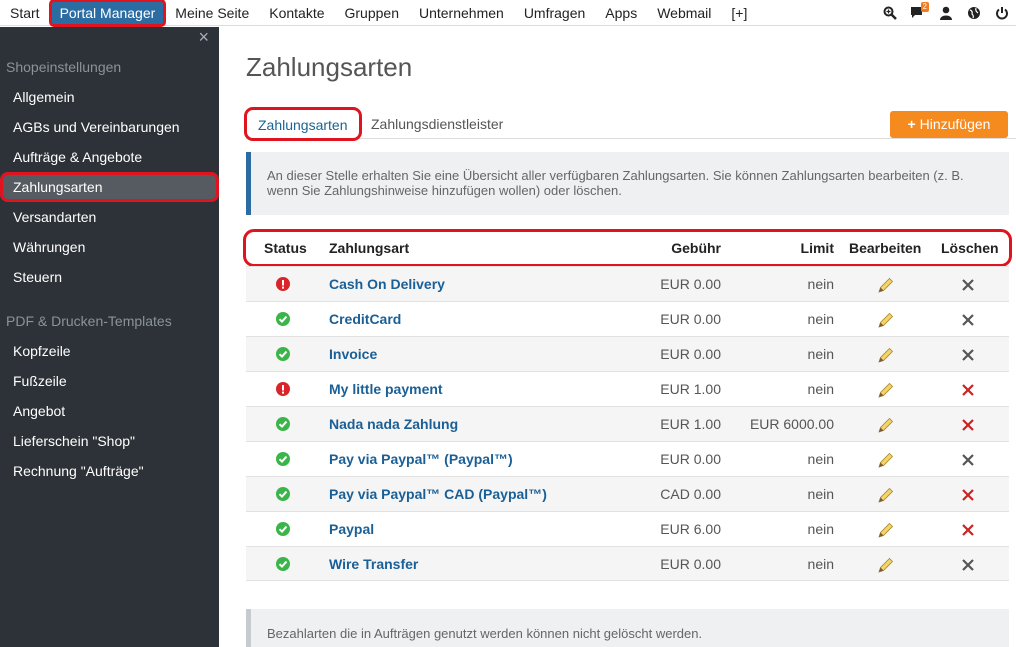 This screenshot has width=1016, height=647. What do you see at coordinates (89, 321) in the screenshot?
I see `sidebar-section-pdf: PDF & Drucken-Templates` at bounding box center [89, 321].